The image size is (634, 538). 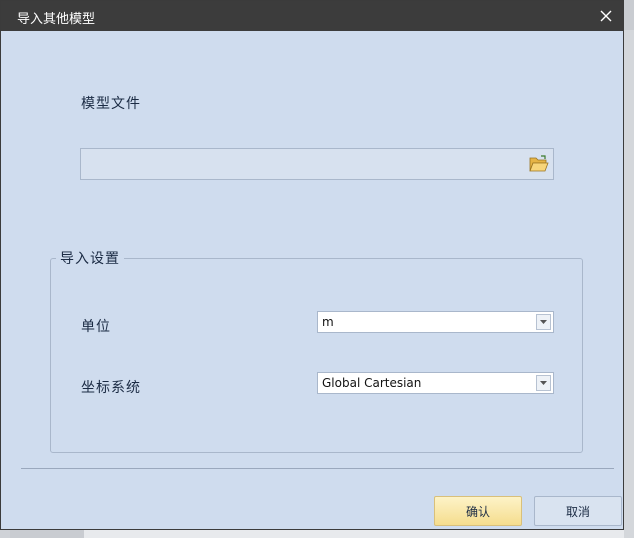 I want to click on browse-file-button, so click(x=539, y=164).